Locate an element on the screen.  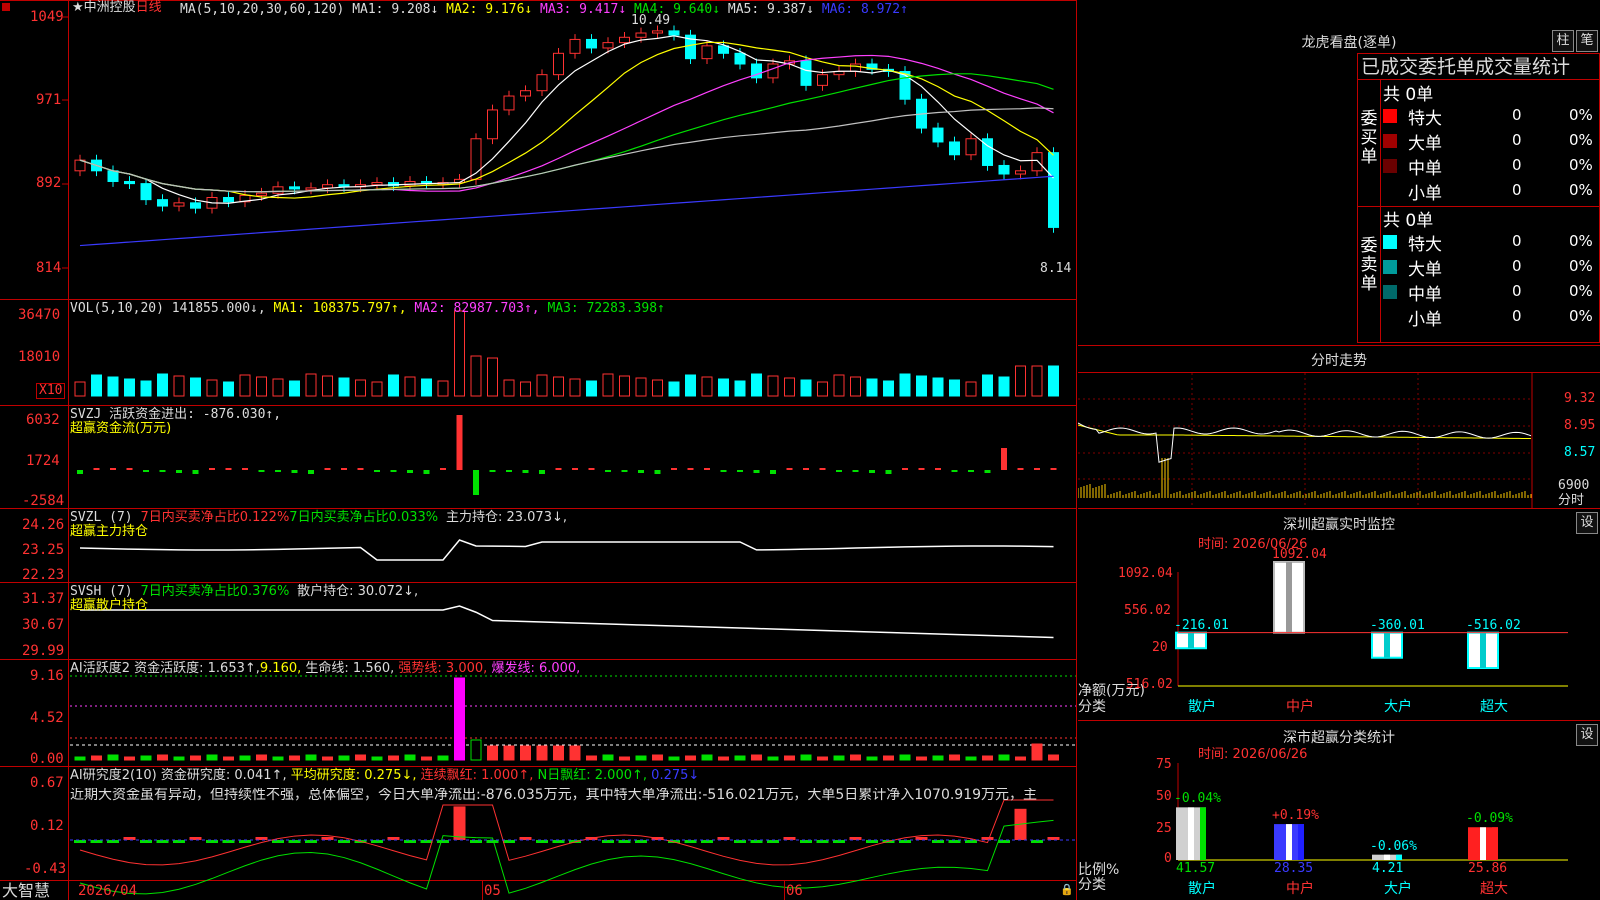
sell-name: 大单 is located at coordinates (1425, 270).